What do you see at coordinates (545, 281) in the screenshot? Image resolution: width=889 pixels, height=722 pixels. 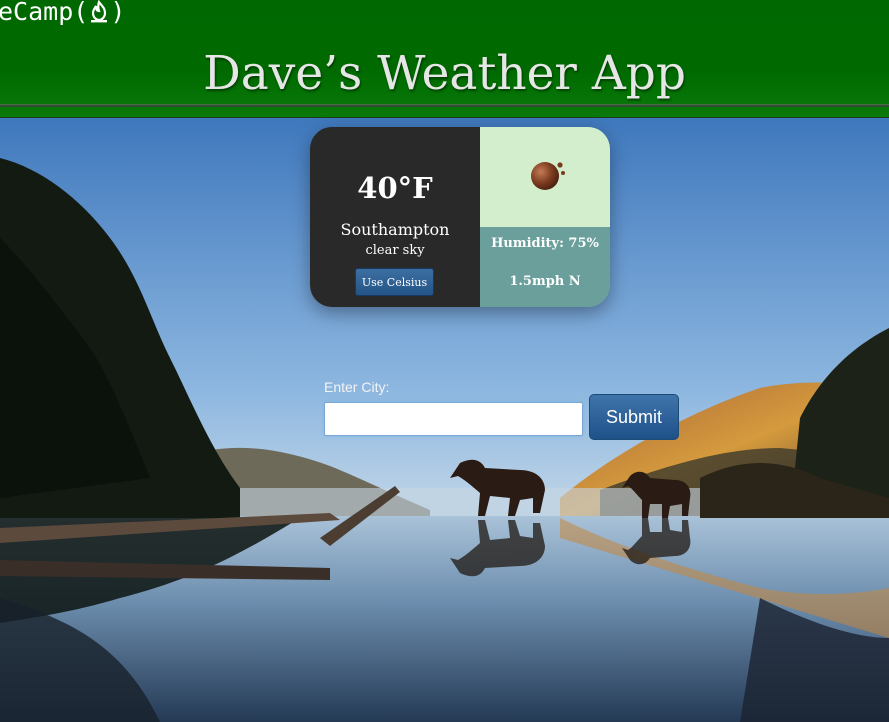 I see `wind-value: 1.5mph N` at bounding box center [545, 281].